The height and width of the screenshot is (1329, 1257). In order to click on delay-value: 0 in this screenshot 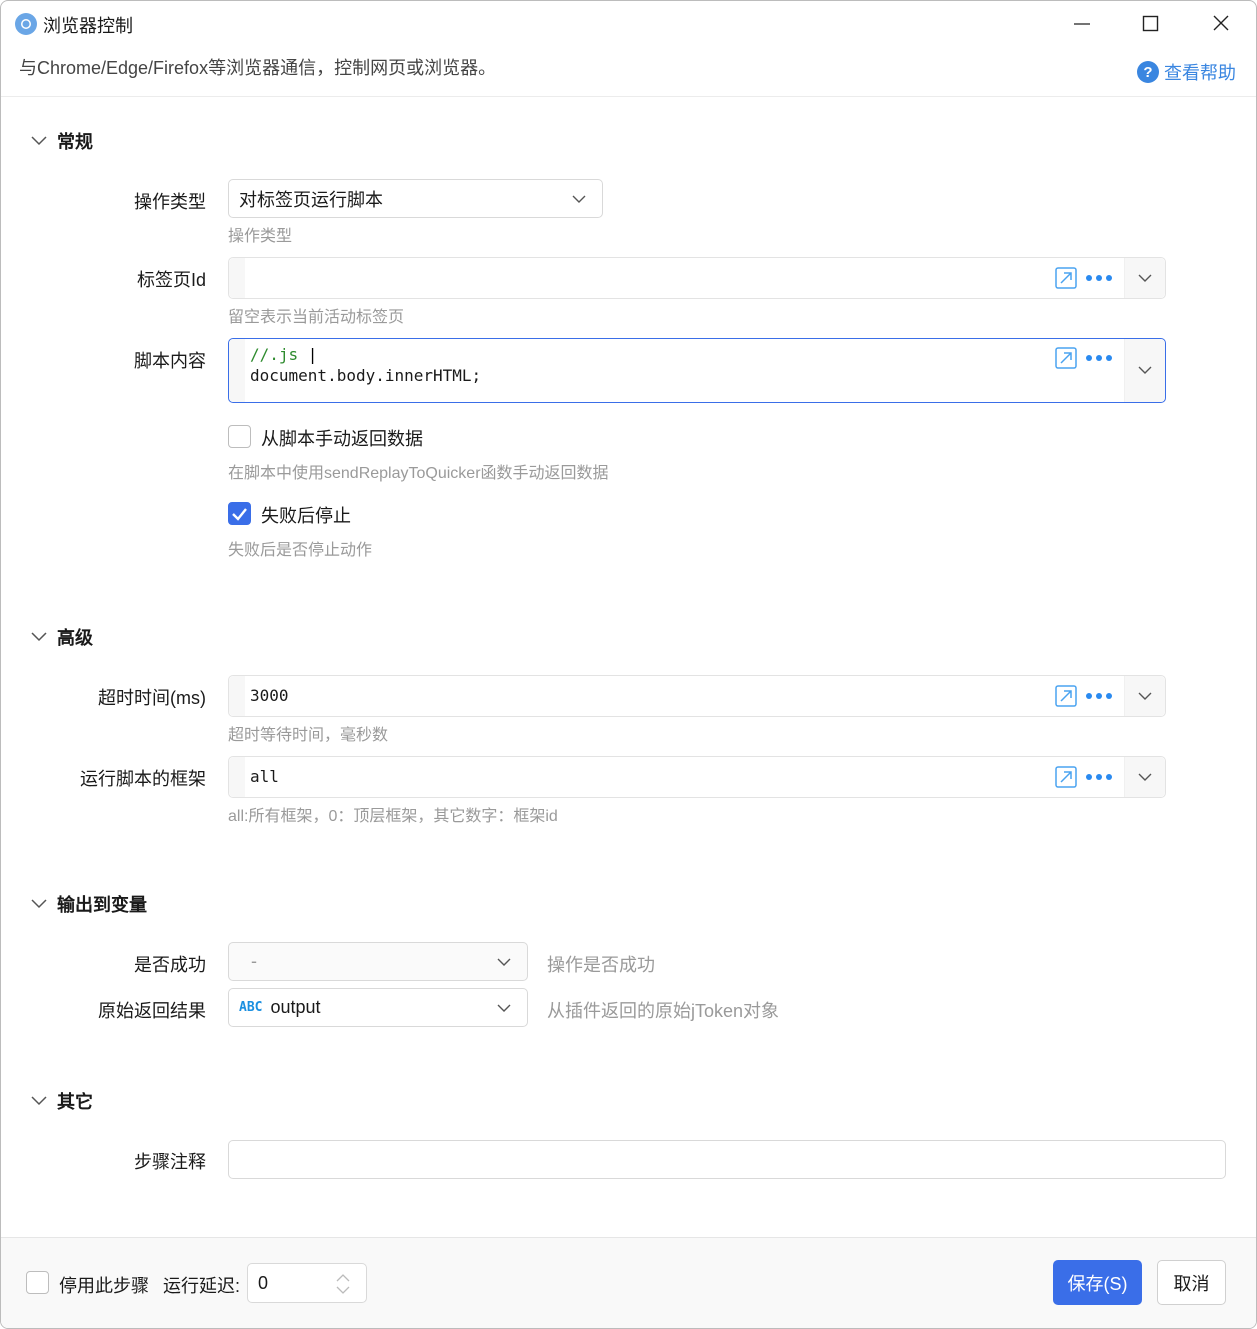, I will do `click(263, 1282)`.